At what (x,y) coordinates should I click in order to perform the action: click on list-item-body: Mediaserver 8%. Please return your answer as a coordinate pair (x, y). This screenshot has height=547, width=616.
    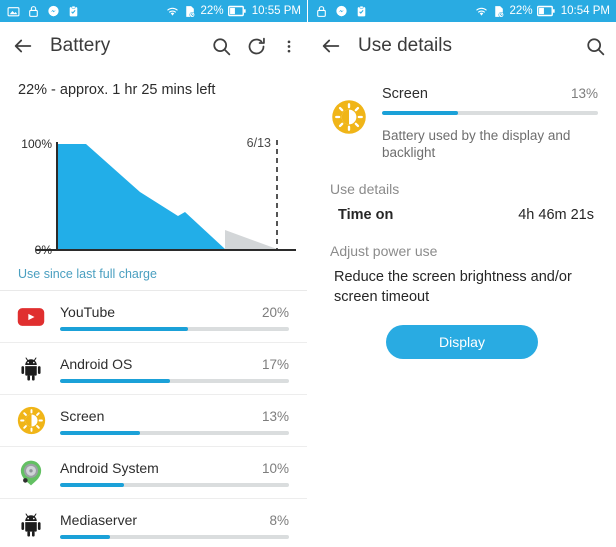
    Looking at the image, I should click on (174, 524).